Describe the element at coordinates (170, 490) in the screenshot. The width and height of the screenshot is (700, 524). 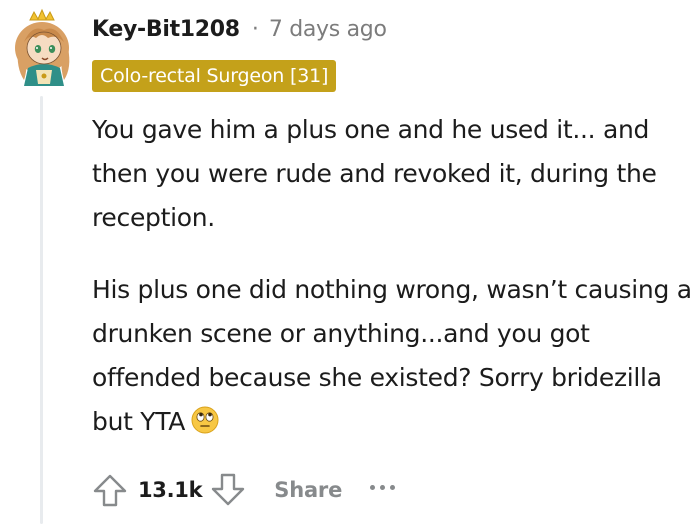
I see `vote-score: 13.1k` at that location.